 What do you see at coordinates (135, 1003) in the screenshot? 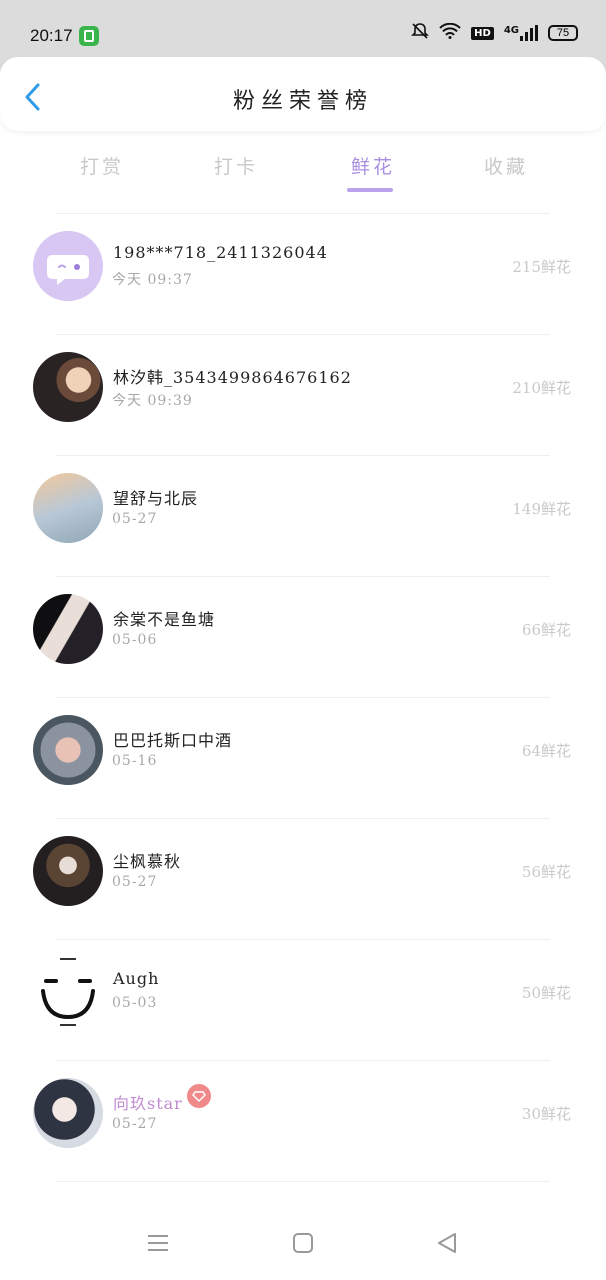
I see `user-date: 05-03` at bounding box center [135, 1003].